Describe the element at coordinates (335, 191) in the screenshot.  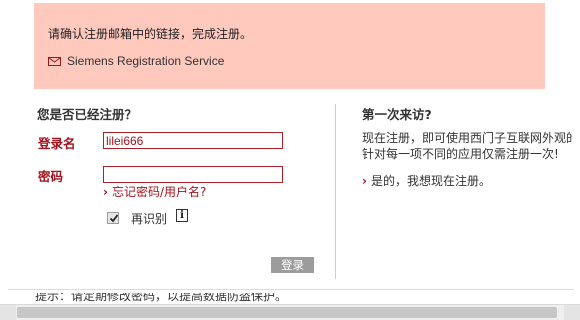
I see `column-divider` at that location.